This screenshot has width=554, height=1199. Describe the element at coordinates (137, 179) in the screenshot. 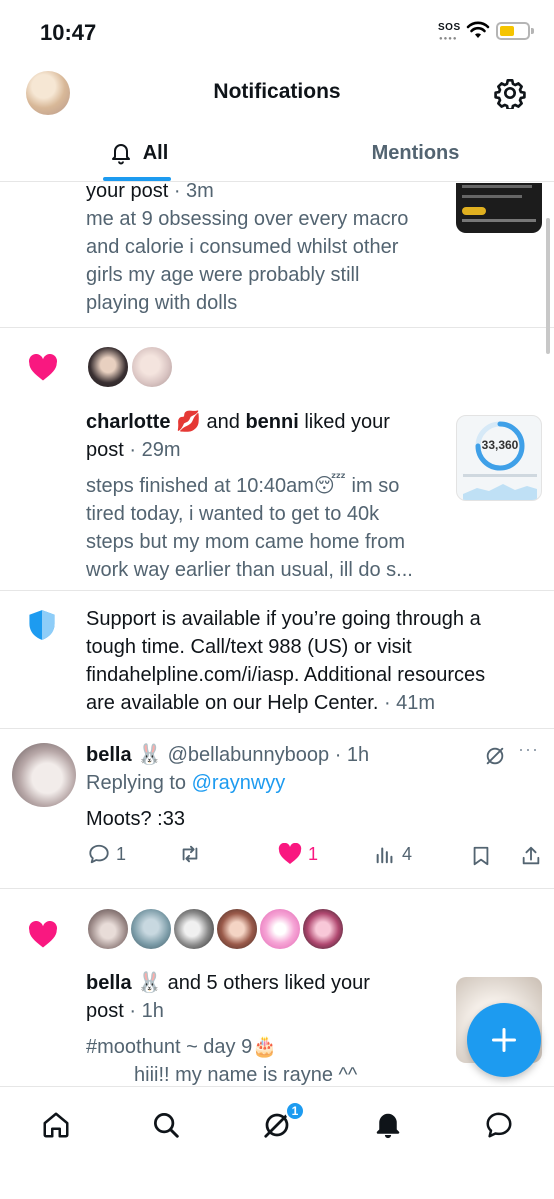

I see `active-tab-indicator` at that location.